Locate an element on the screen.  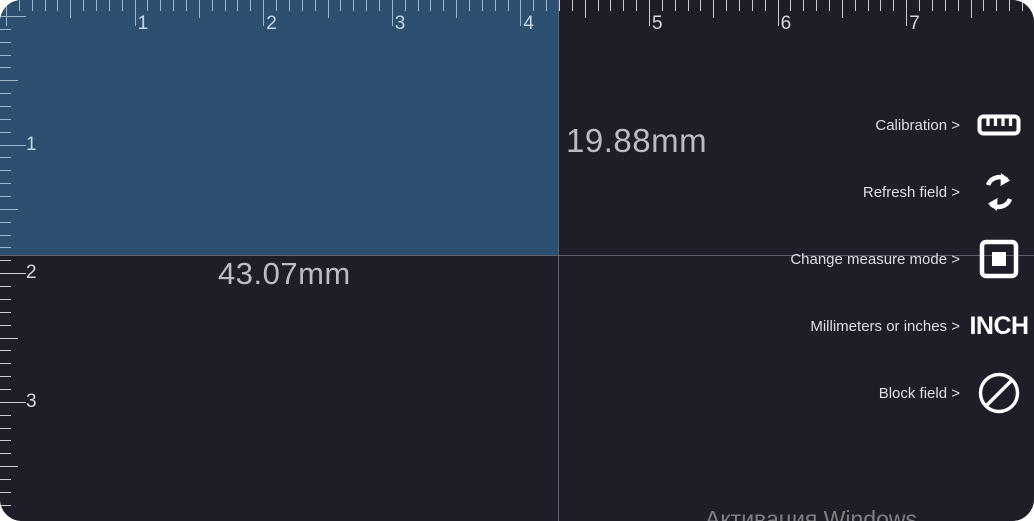
menu-item-calibration: Calibration > is located at coordinates (948, 125).